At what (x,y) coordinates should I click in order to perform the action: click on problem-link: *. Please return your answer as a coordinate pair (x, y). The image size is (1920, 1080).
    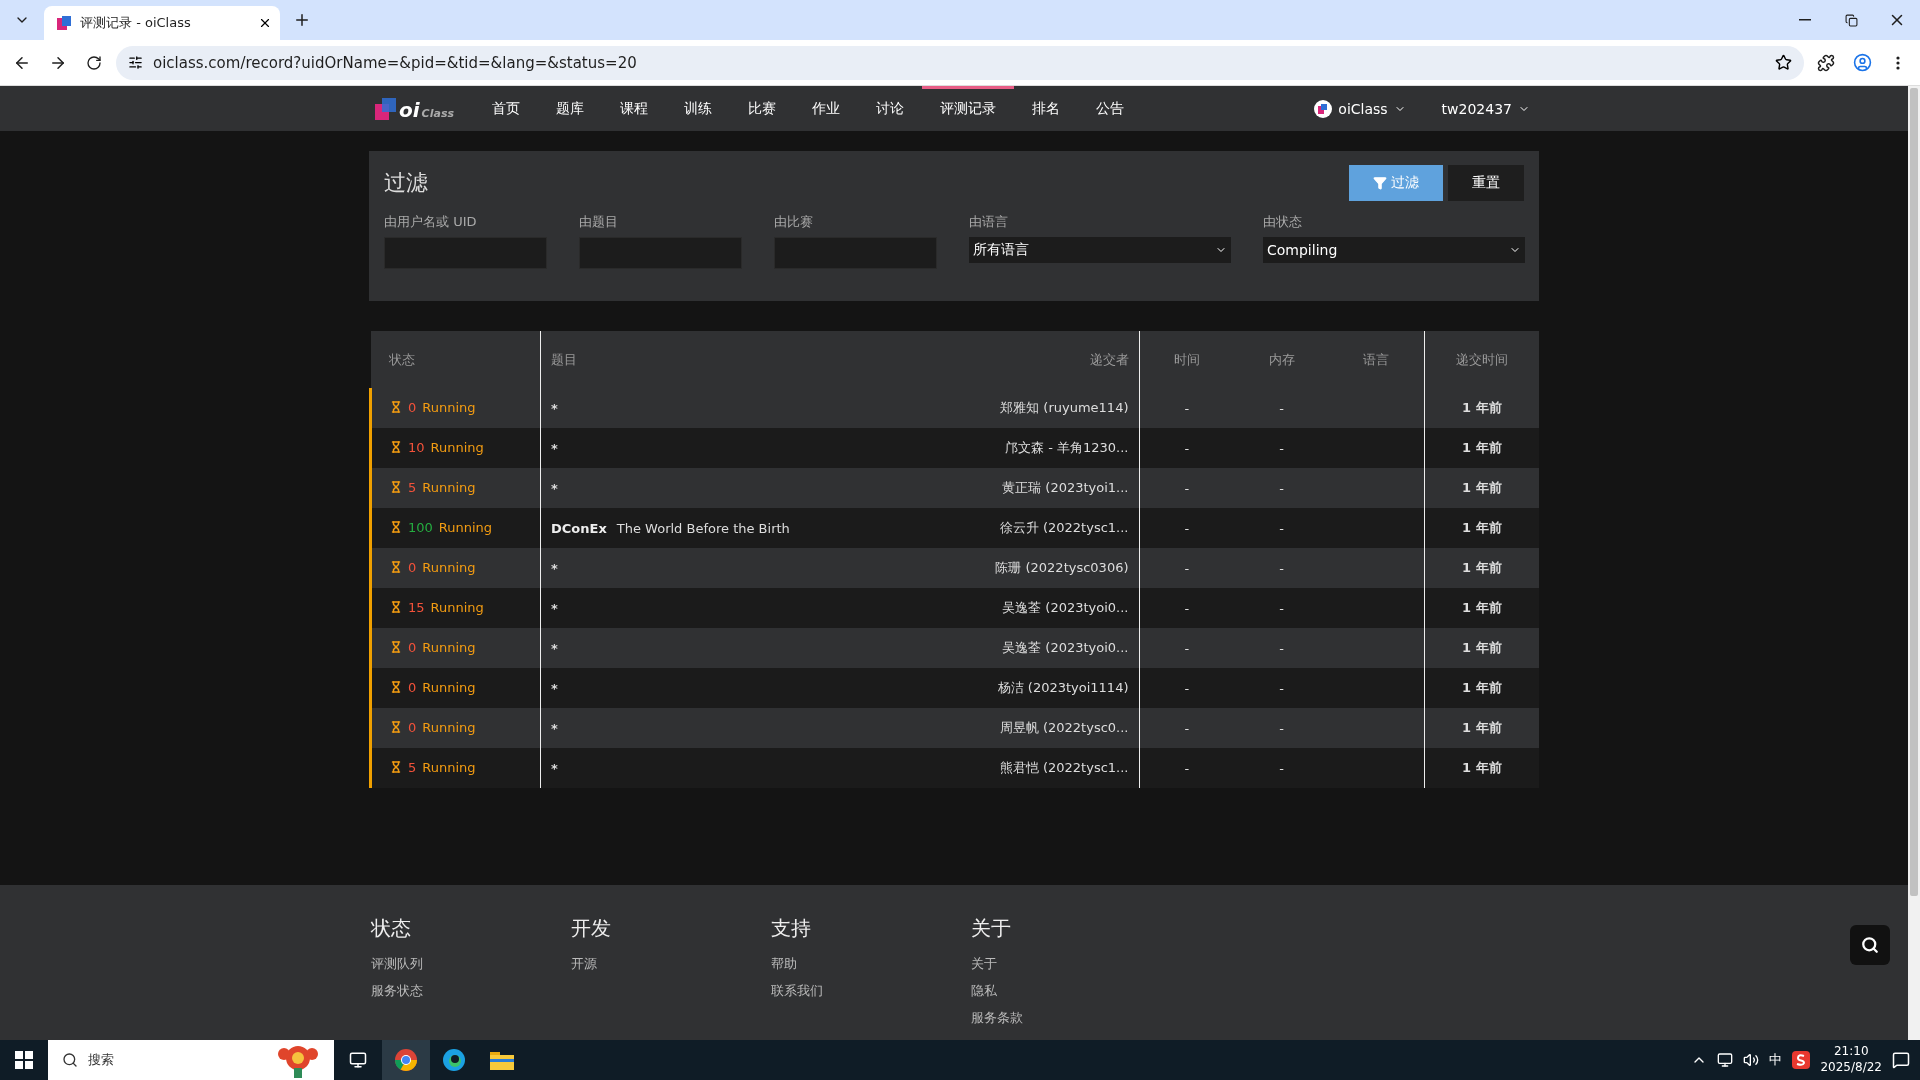
    Looking at the image, I should click on (739, 768).